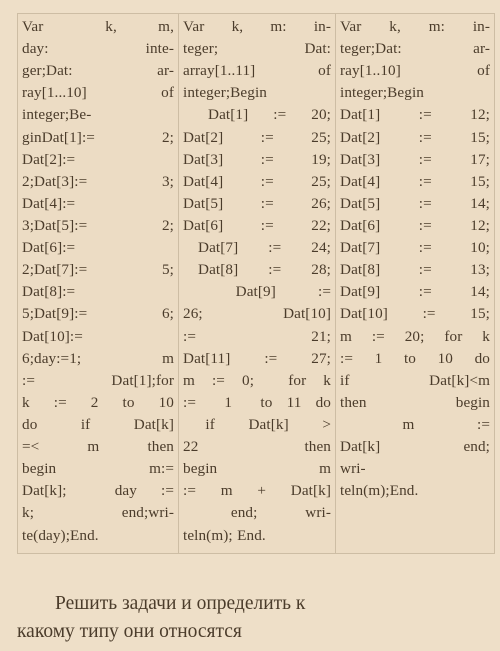  Describe the element at coordinates (257, 469) in the screenshot. I see `code-line: begin m` at that location.